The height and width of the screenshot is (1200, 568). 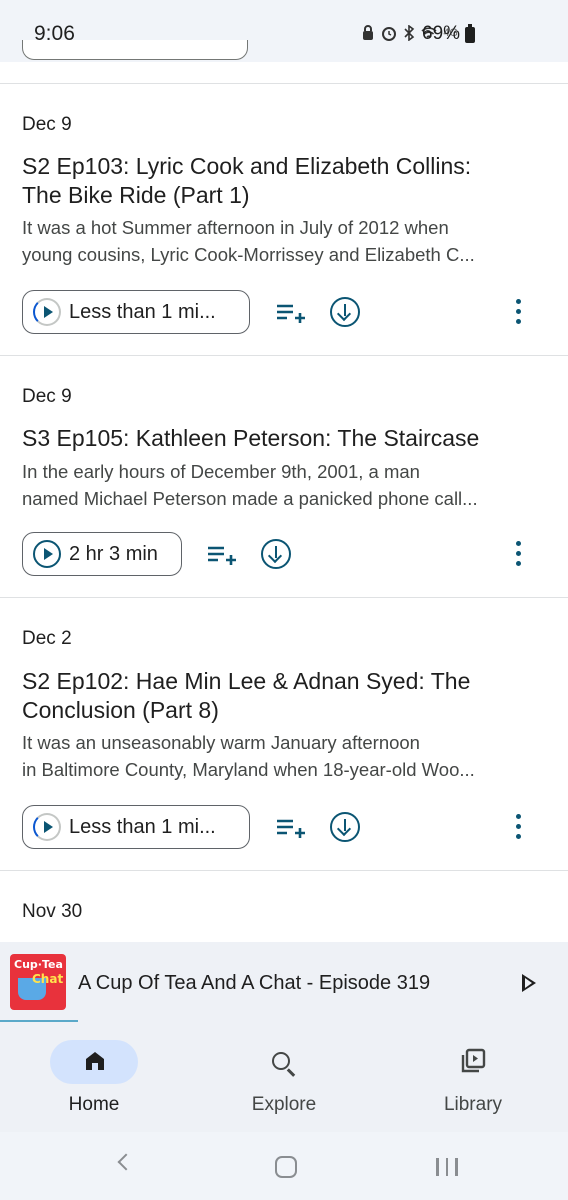 I want to click on status-icons: 4G, so click(x=419, y=33).